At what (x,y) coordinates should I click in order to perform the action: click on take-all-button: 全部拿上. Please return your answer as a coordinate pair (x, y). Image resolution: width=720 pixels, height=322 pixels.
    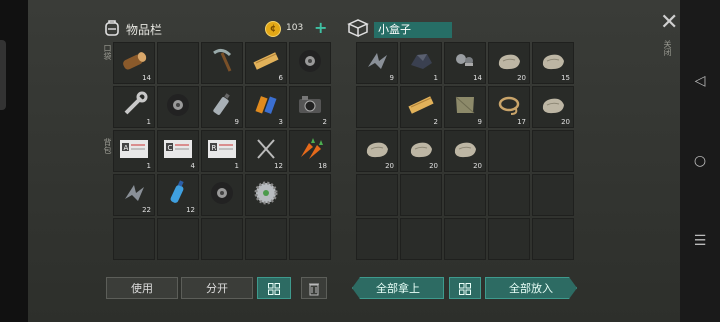
    Looking at the image, I should click on (398, 288).